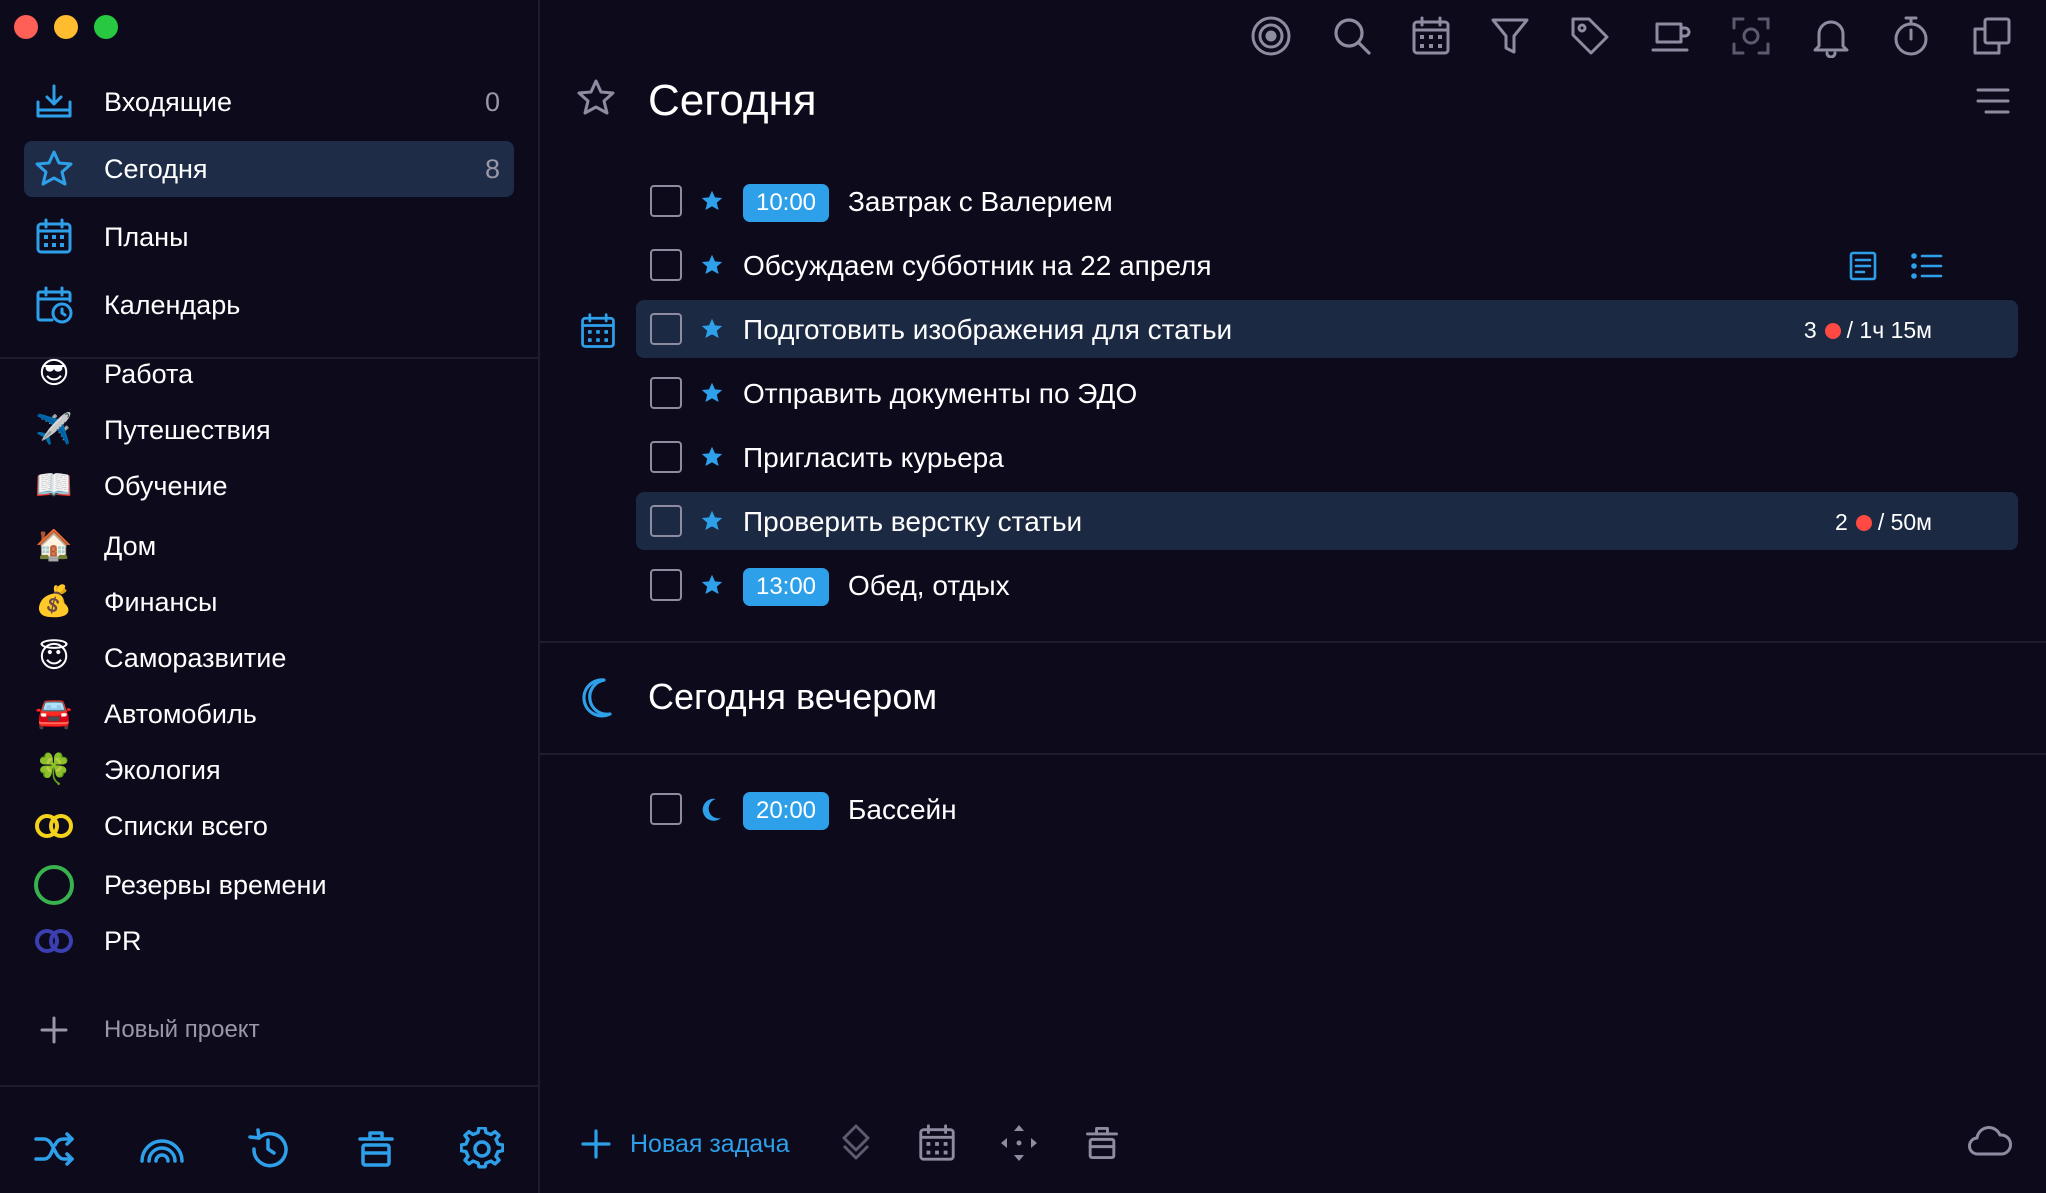 This screenshot has width=2046, height=1193. Describe the element at coordinates (1019, 1143) in the screenshot. I see `arrows-icon` at that location.